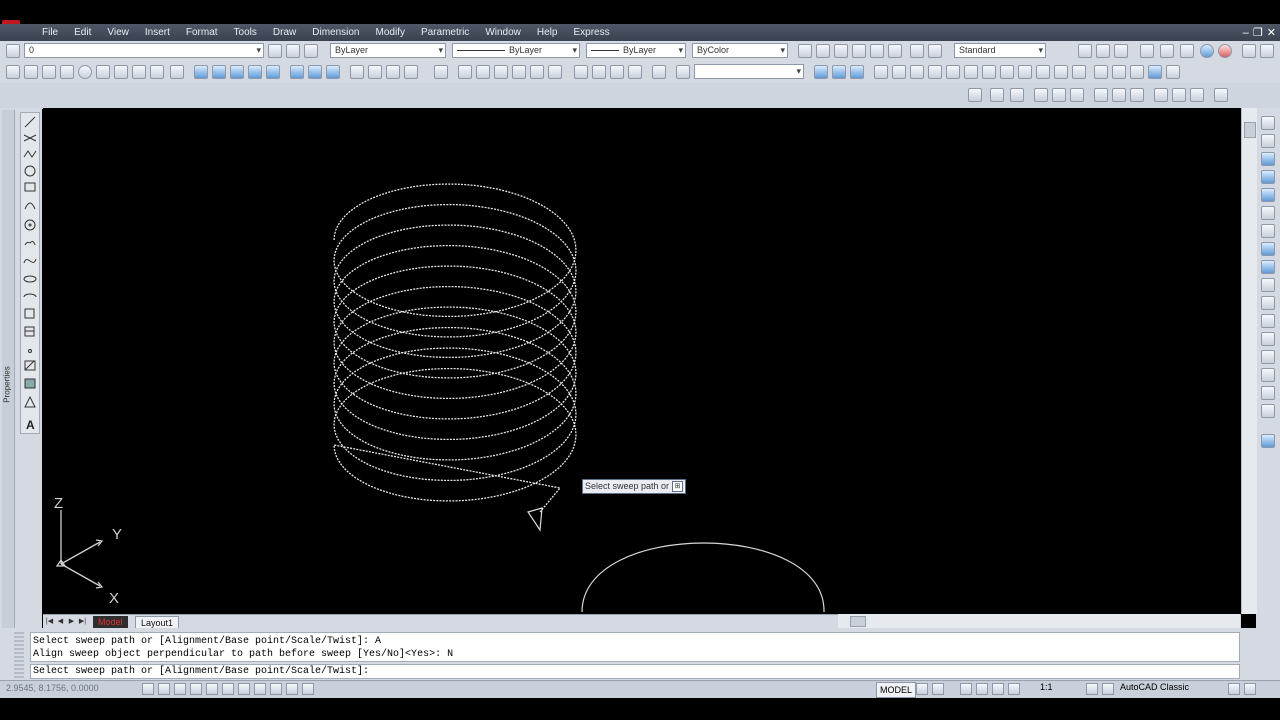 This screenshot has height=720, width=1280. Describe the element at coordinates (1077, 95) in the screenshot. I see `dim-radius-icon` at that location.